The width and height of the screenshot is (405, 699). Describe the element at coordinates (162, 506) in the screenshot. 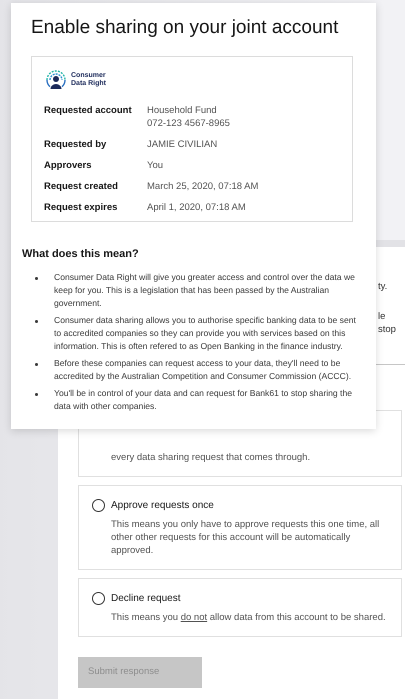

I see `option-label: Approve requests once` at that location.